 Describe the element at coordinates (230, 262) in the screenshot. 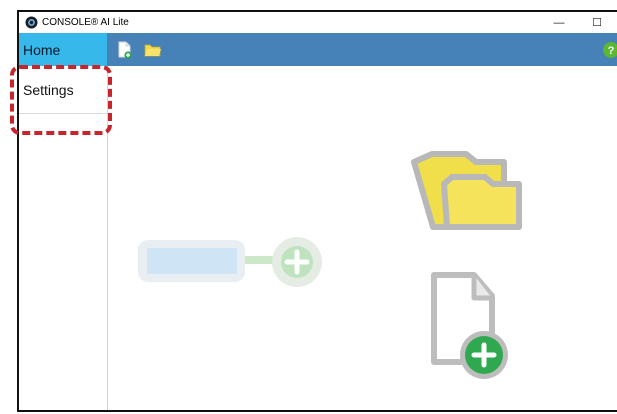

I see `add-input-node-graphic` at that location.